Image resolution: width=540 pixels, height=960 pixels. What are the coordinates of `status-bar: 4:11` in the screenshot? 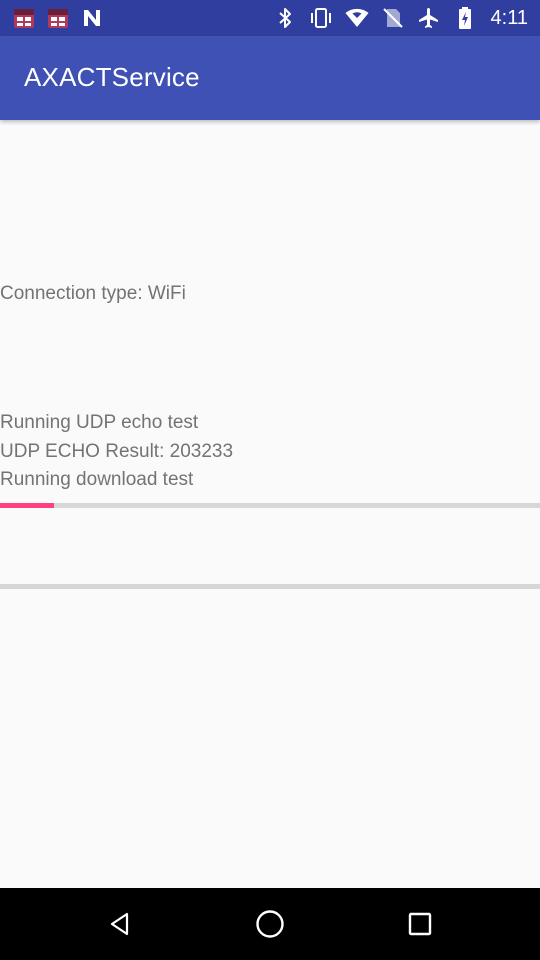 It's located at (270, 18).